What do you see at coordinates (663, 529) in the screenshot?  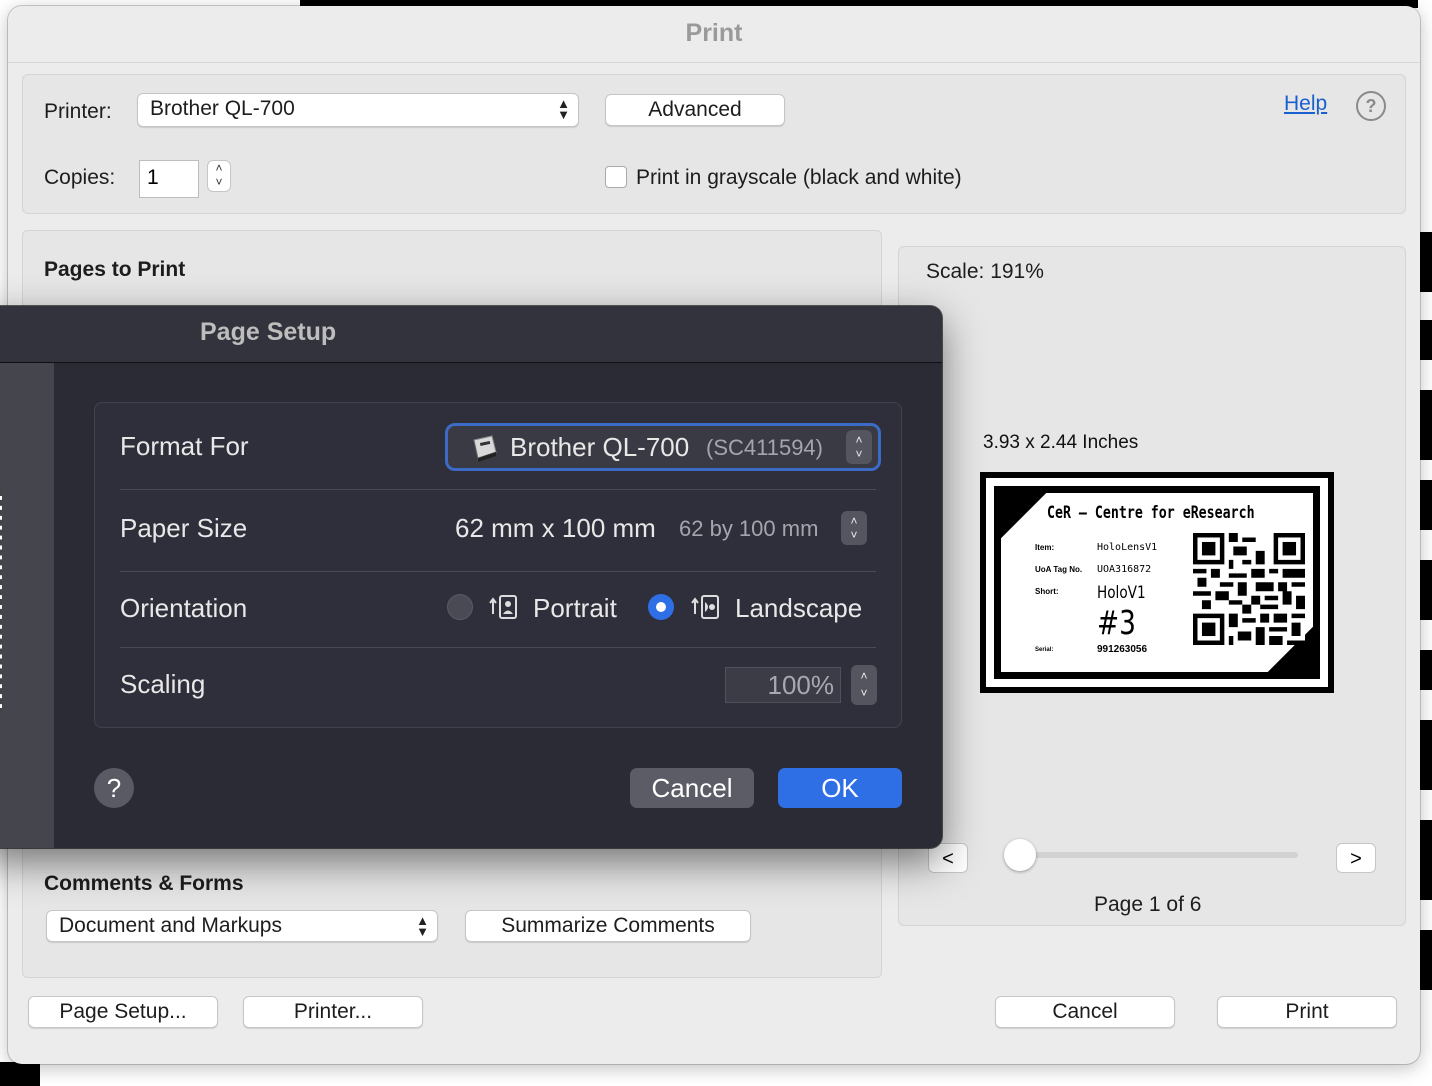 I see `paper-size-select: 62 mm x 100 mm 62 by 100 mm ˄ ˅` at bounding box center [663, 529].